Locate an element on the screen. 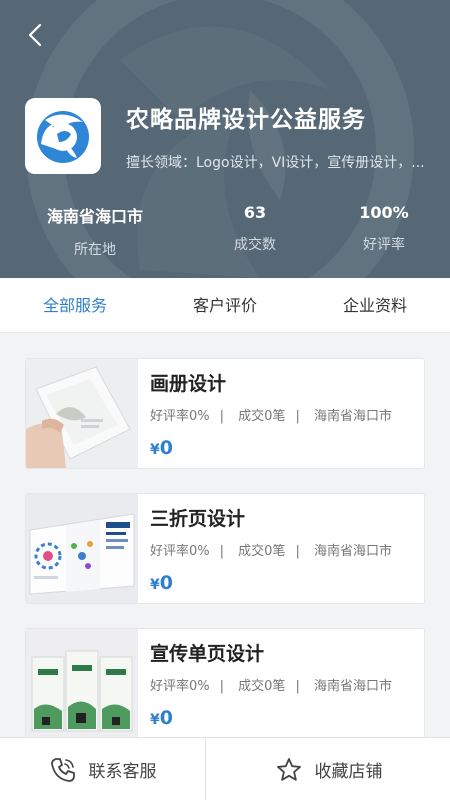 This screenshot has width=450, height=800. star-outline-icon is located at coordinates (288, 769).